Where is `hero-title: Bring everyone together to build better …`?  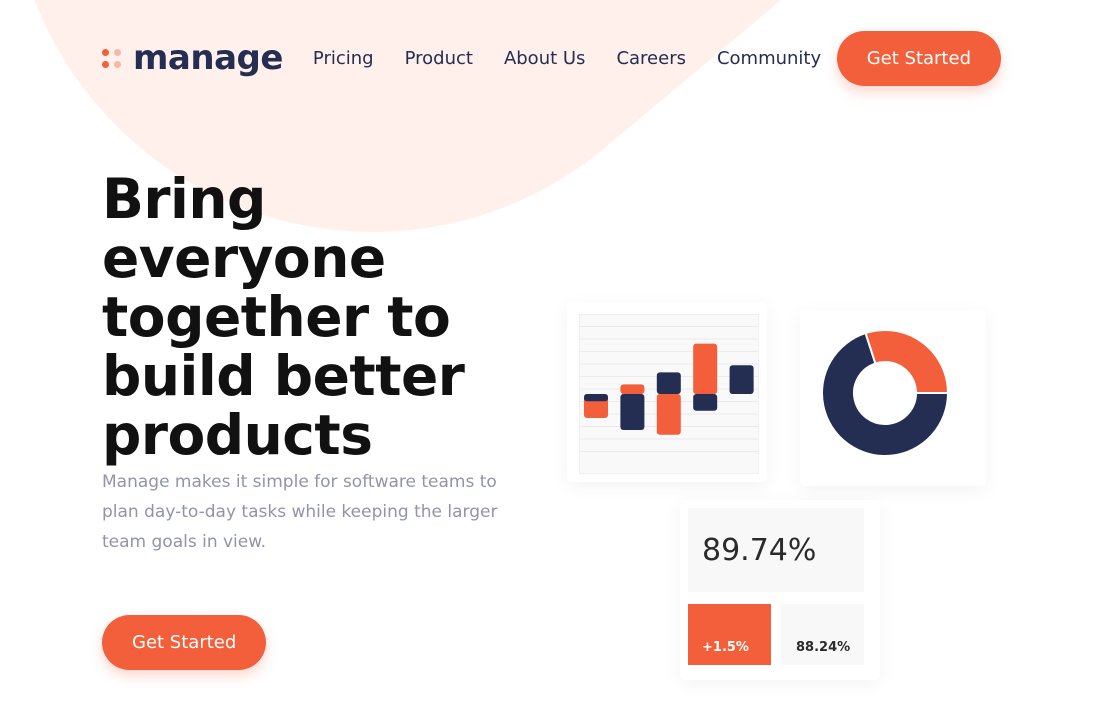
hero-title: Bring everyone together to build better … is located at coordinates (283, 317).